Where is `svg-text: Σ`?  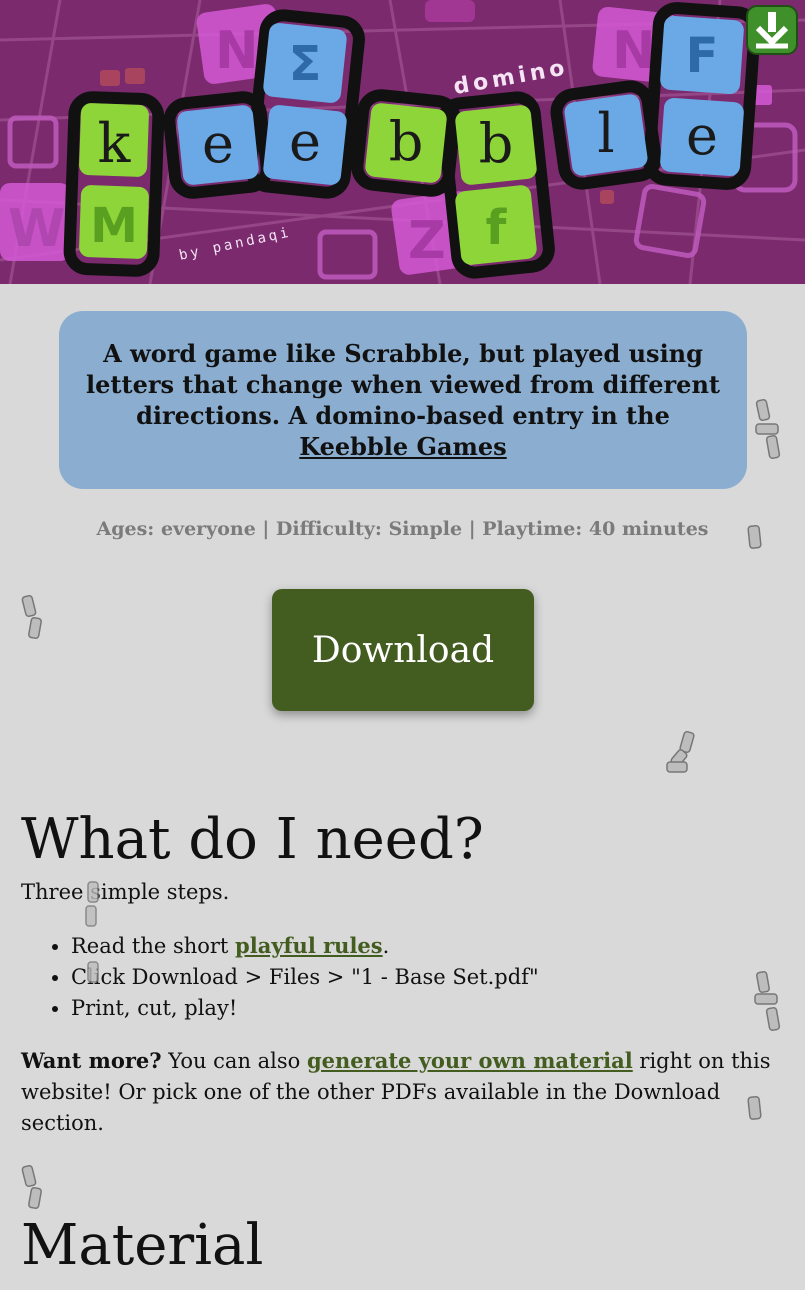
svg-text: Σ is located at coordinates (305, 64).